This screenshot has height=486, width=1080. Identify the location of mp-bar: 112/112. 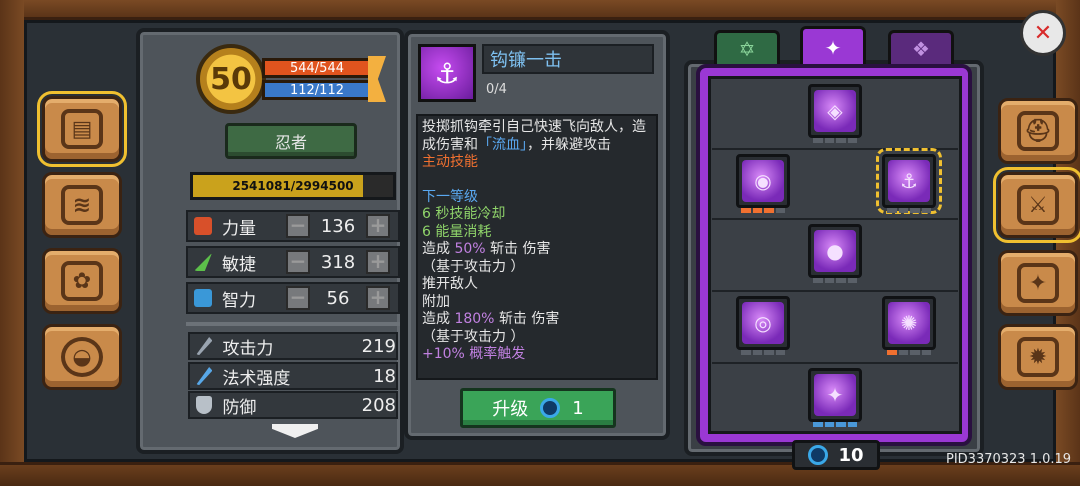
(317, 90).